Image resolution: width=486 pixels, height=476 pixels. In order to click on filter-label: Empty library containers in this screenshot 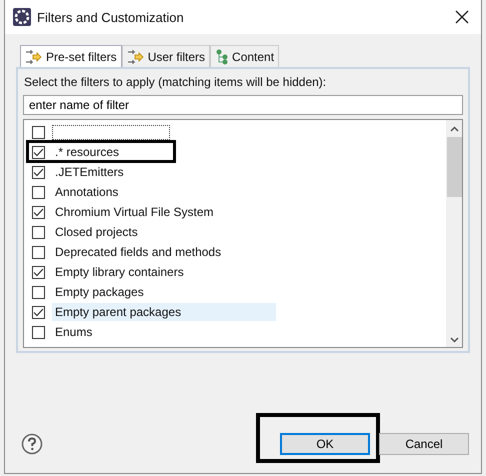, I will do `click(119, 272)`.